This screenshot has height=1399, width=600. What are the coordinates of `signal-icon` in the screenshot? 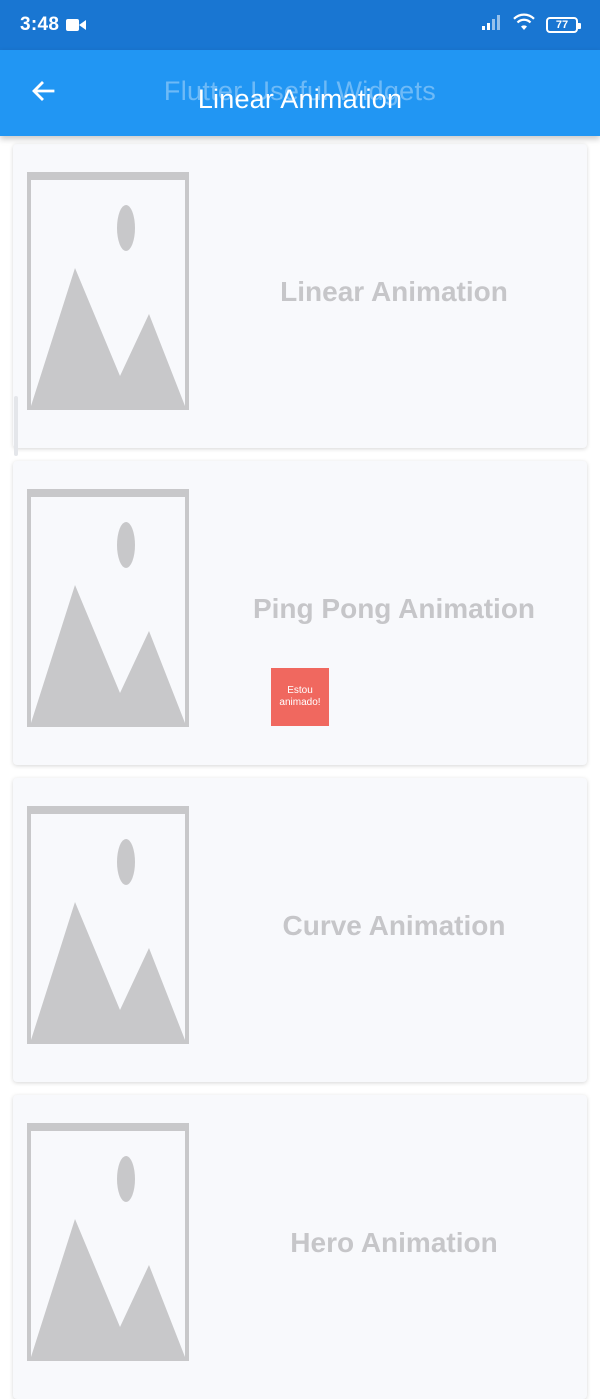 It's located at (492, 24).